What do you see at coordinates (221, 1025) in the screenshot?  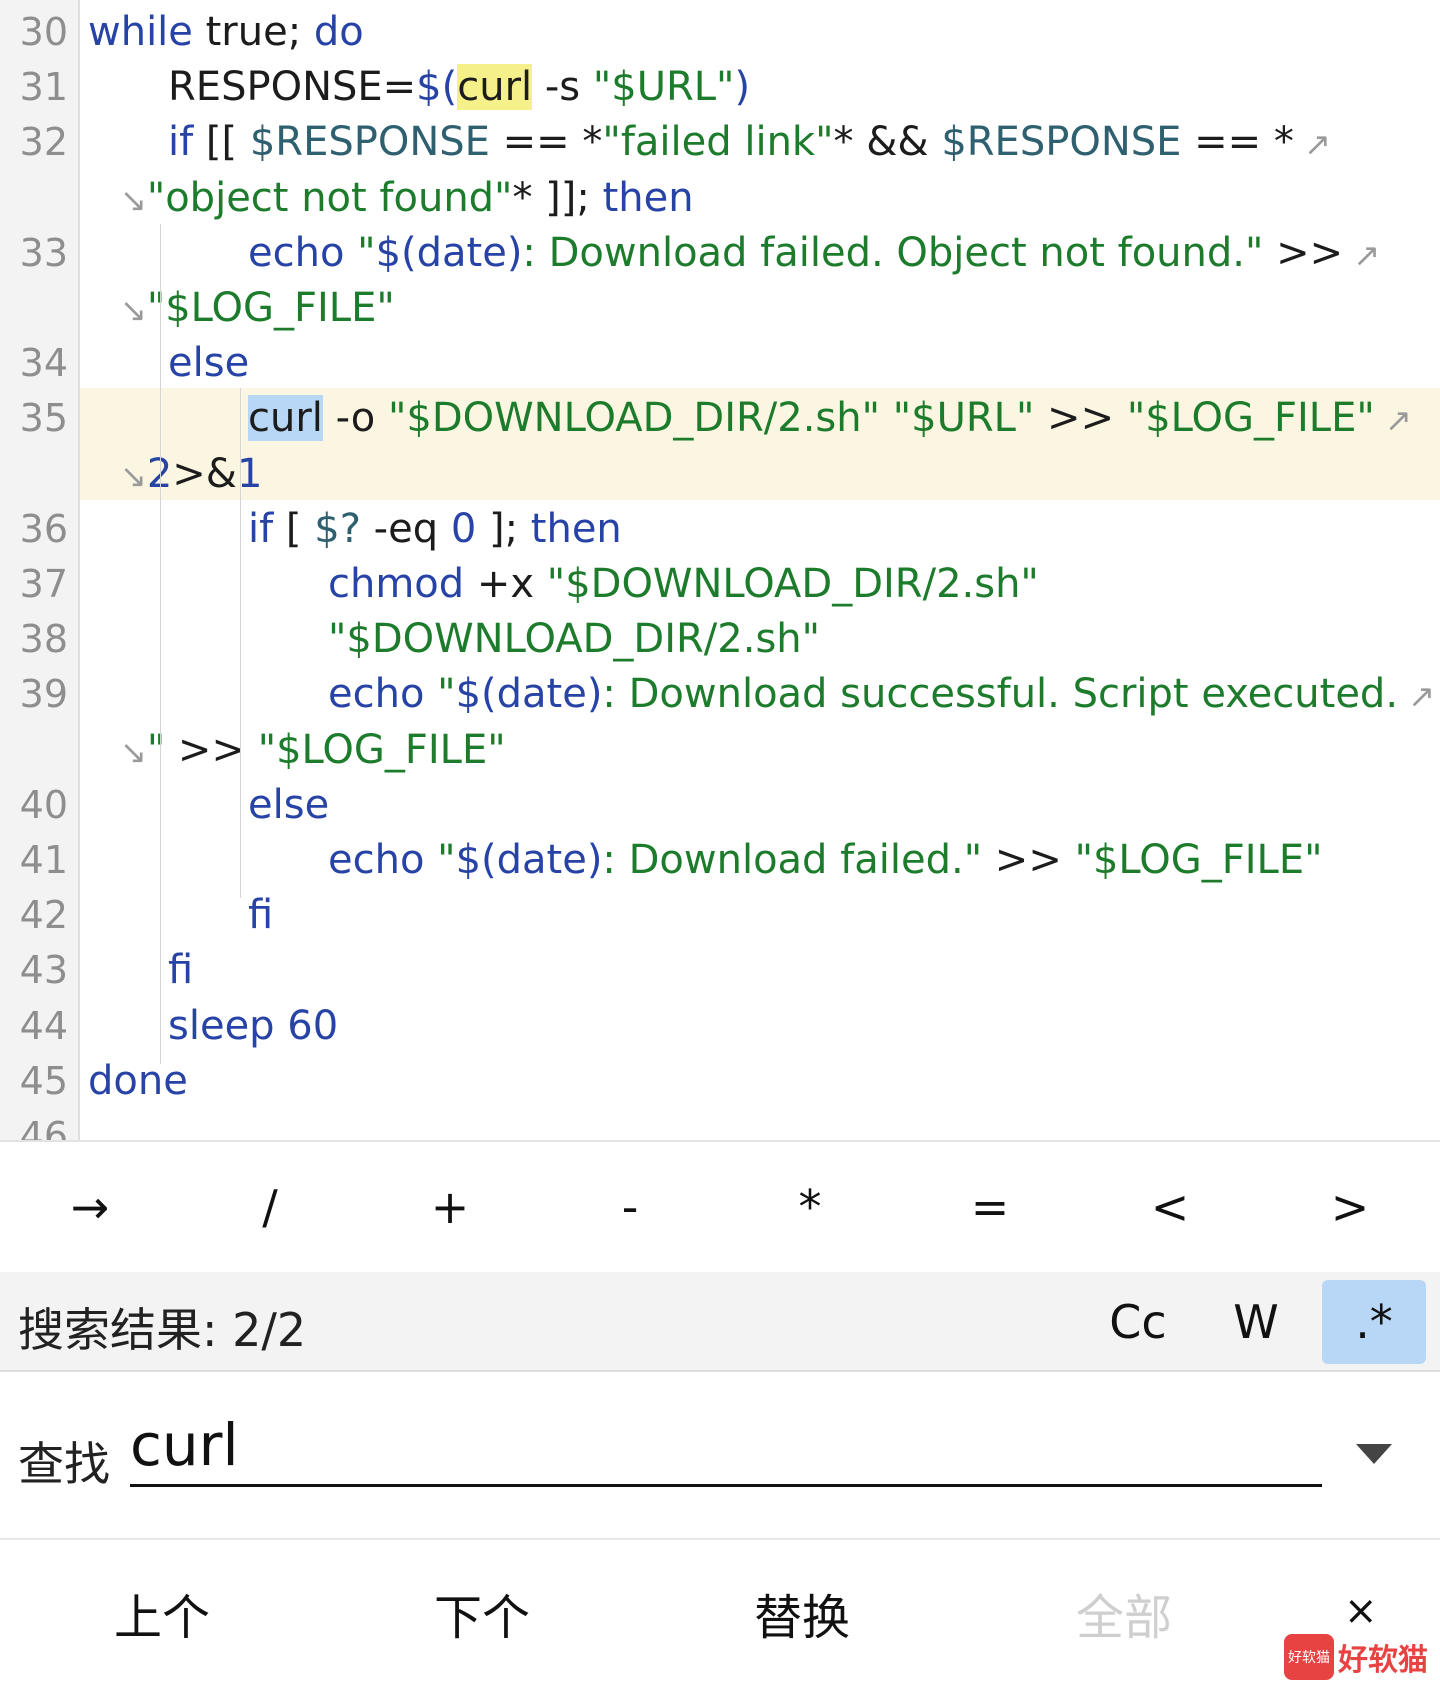 I see `code-token: sleep` at bounding box center [221, 1025].